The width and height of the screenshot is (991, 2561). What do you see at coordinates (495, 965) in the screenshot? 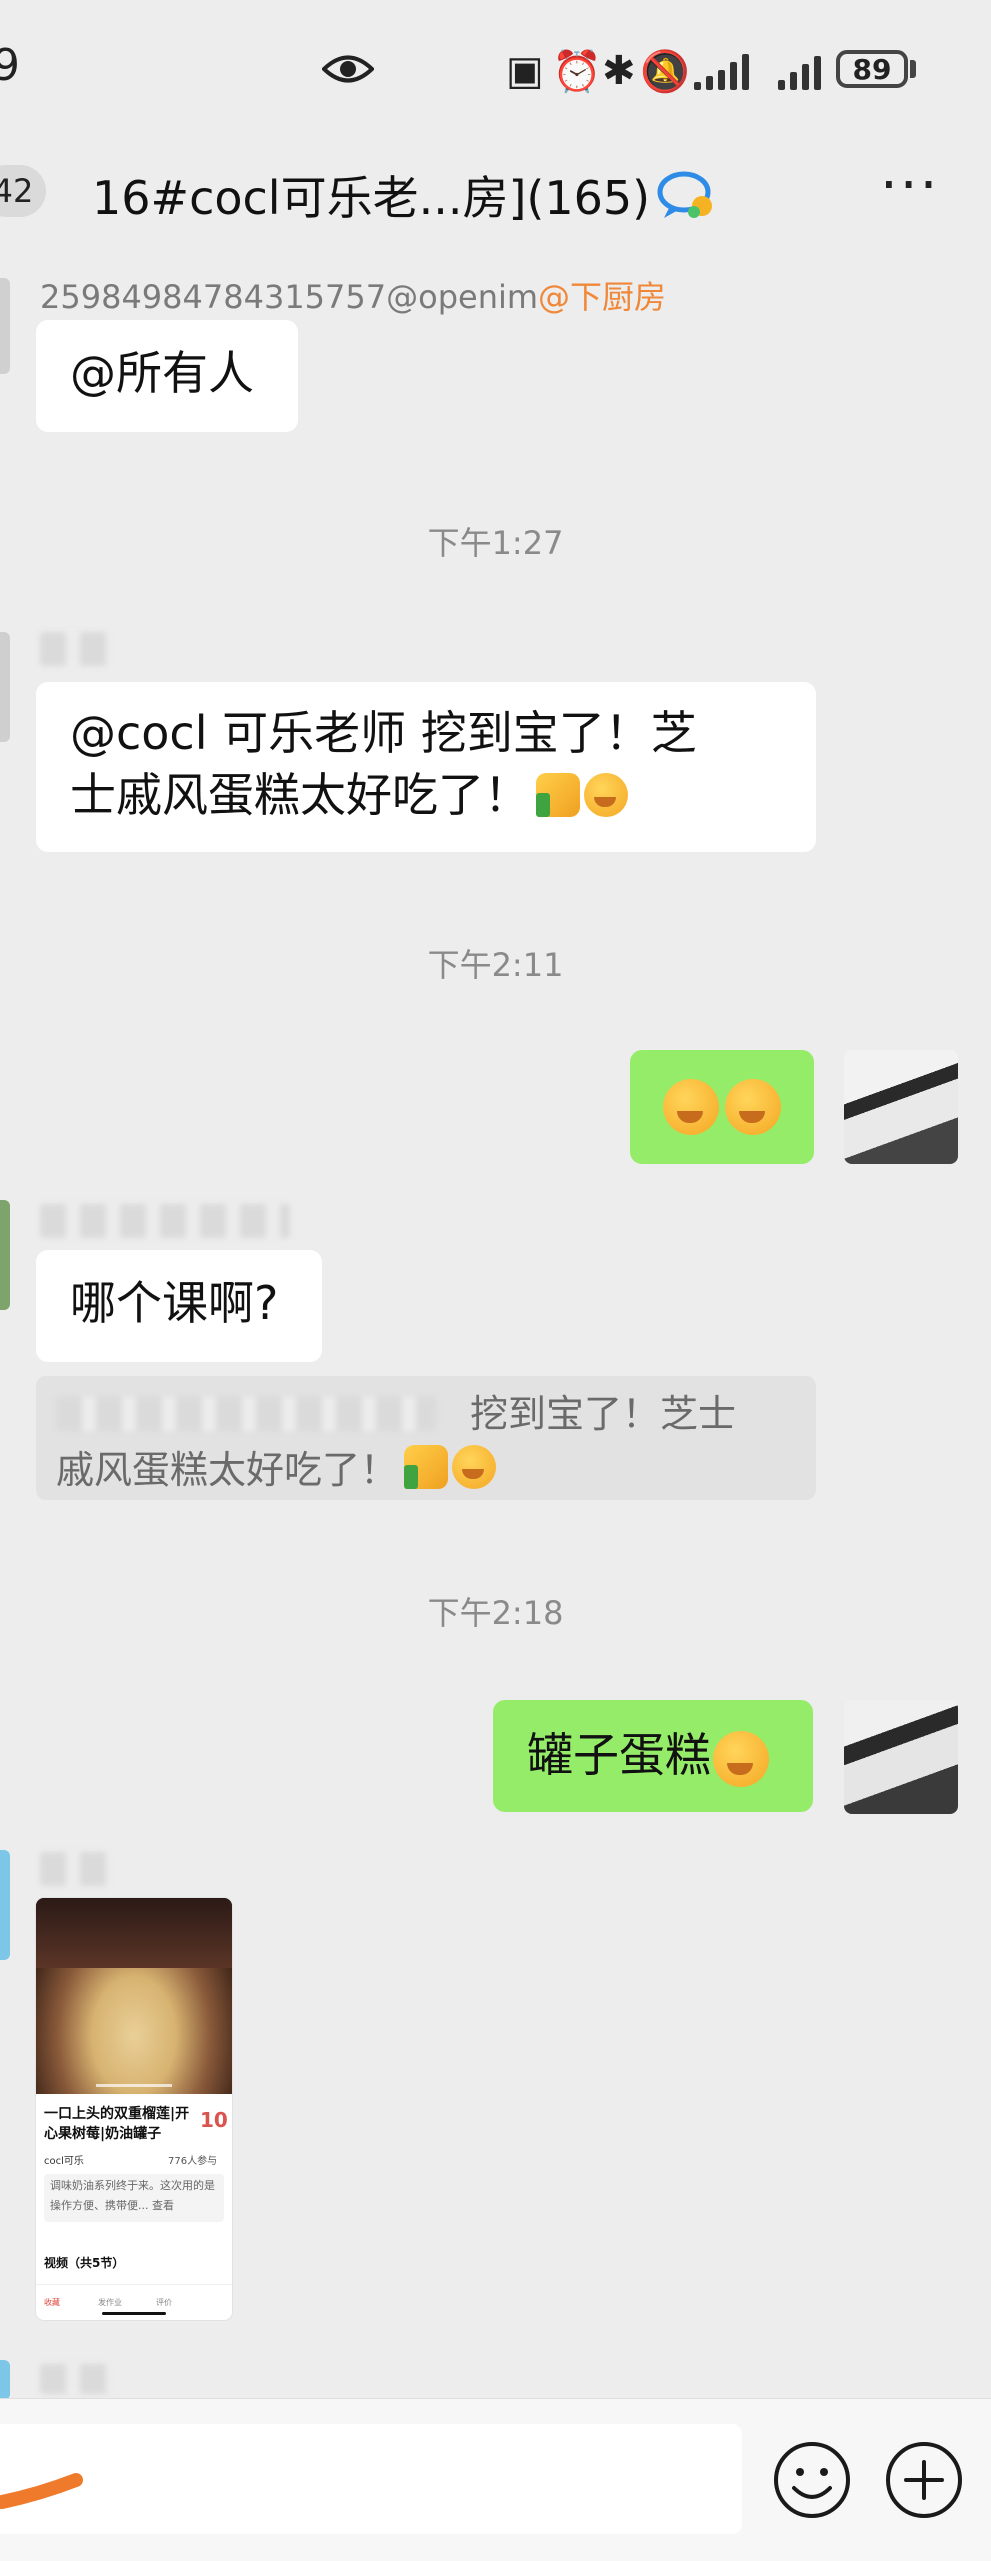
I see `timestamp: 下午2:11` at bounding box center [495, 965].